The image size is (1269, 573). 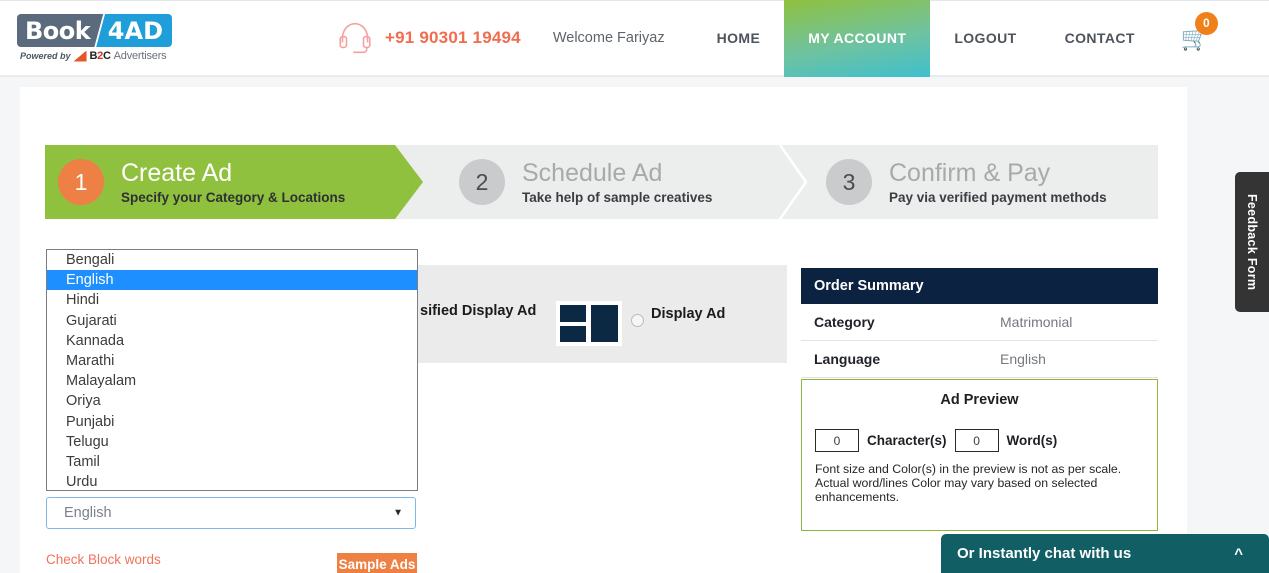 What do you see at coordinates (55, 30) in the screenshot?
I see `logo-book-text: Book` at bounding box center [55, 30].